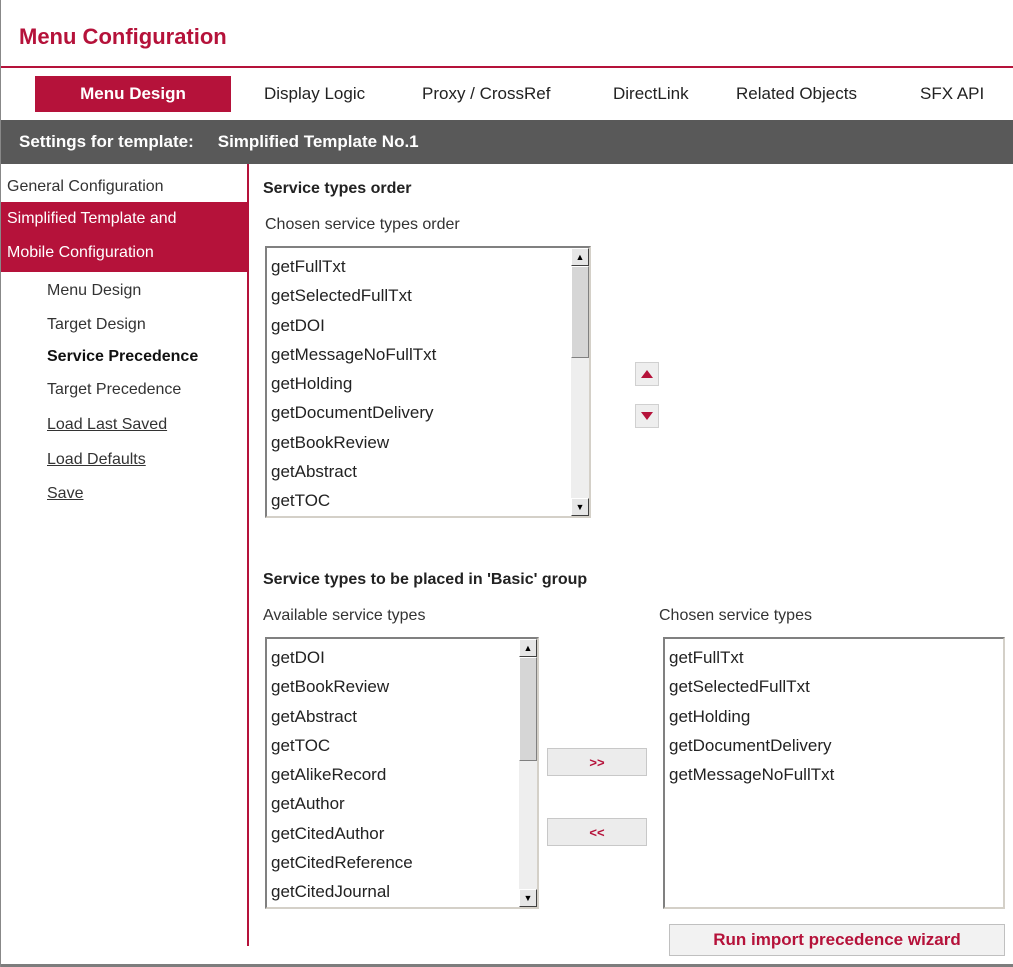 This screenshot has width=1013, height=967. I want to click on tab-display-logic: Display Logic, so click(314, 94).